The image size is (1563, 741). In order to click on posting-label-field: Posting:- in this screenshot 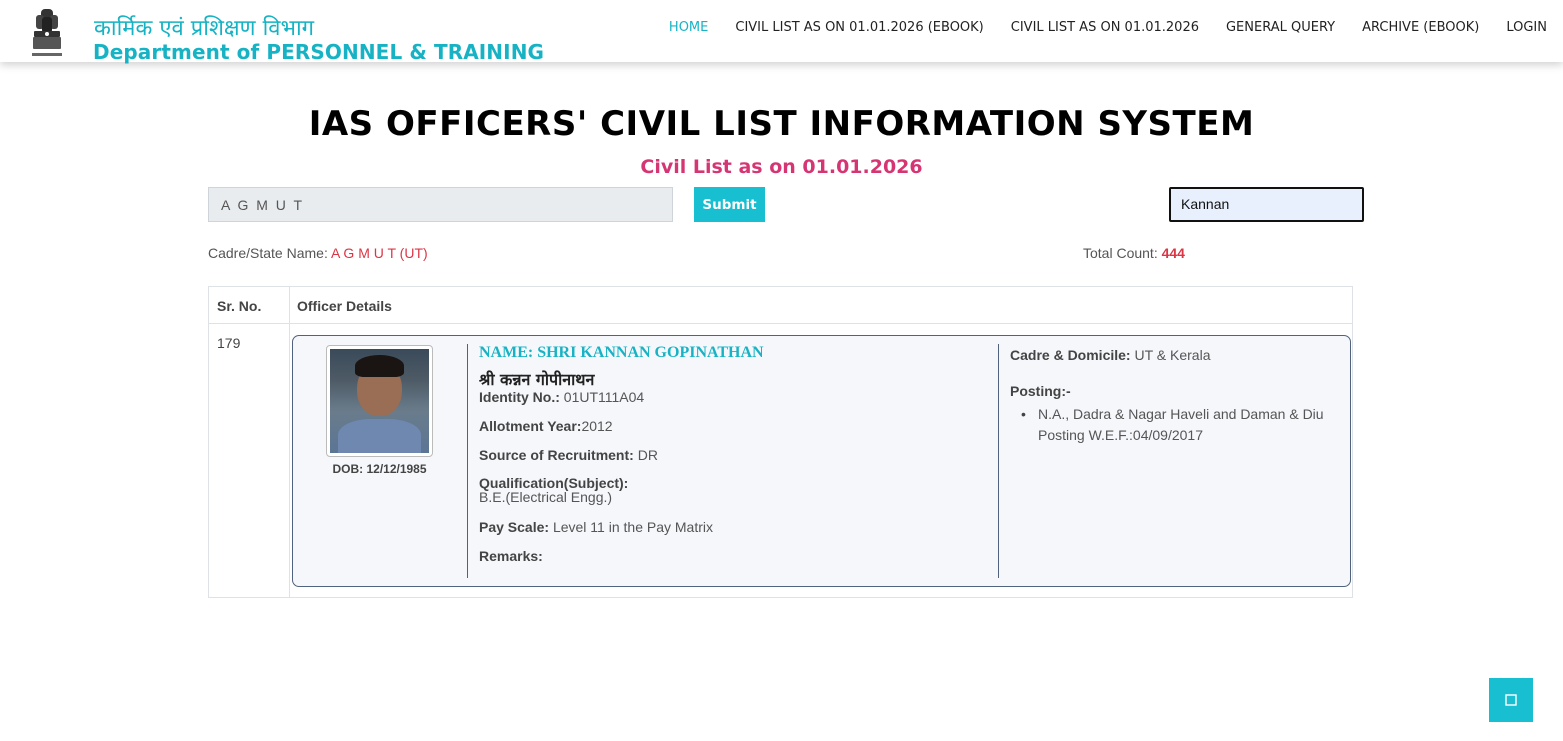, I will do `click(1040, 391)`.